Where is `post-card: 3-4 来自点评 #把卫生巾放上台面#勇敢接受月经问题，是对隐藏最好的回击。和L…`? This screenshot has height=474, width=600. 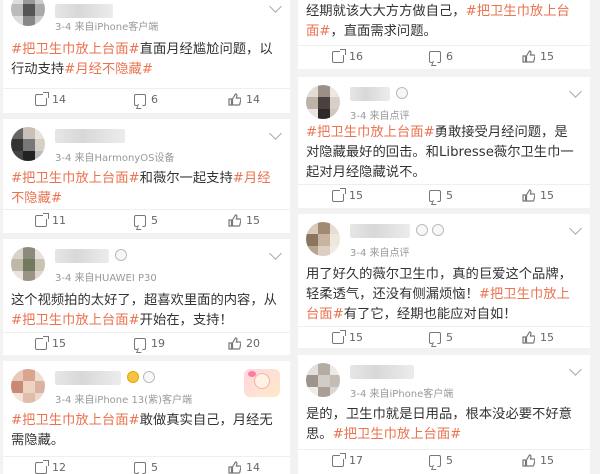 post-card: 3-4 来自点评 #把卫生巾放上台面#勇敢接受月经问题，是对隐藏最好的回击。和L… is located at coordinates (444, 142).